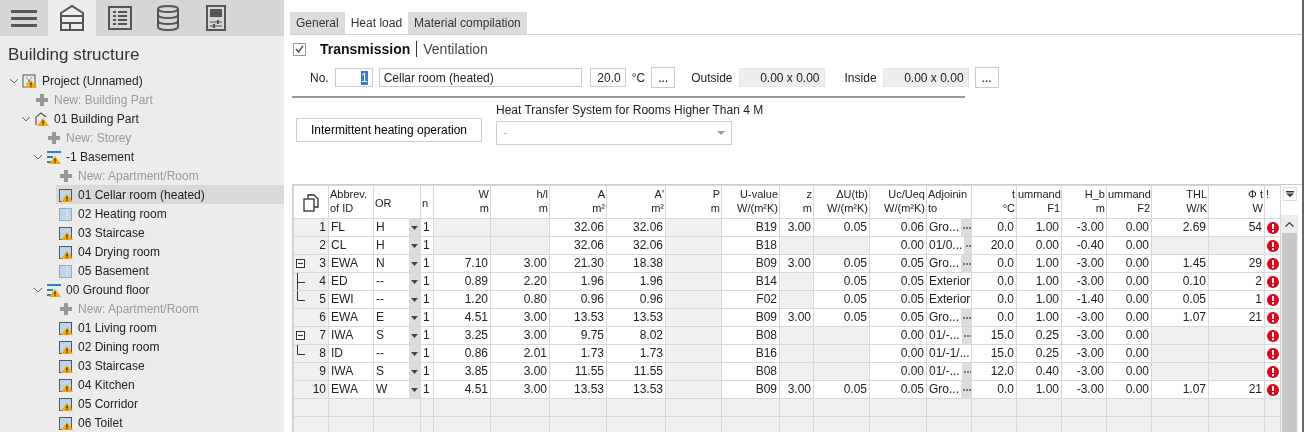 The width and height of the screenshot is (1304, 432). Describe the element at coordinates (351, 227) in the screenshot. I see `table-cell: FL` at that location.